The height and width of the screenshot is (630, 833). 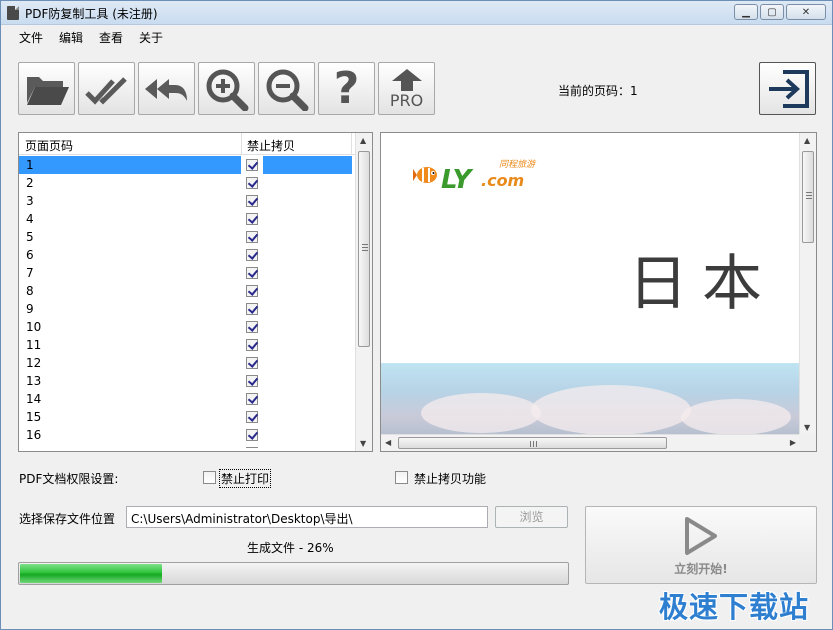 What do you see at coordinates (34, 345) in the screenshot?
I see `page-number: 11` at bounding box center [34, 345].